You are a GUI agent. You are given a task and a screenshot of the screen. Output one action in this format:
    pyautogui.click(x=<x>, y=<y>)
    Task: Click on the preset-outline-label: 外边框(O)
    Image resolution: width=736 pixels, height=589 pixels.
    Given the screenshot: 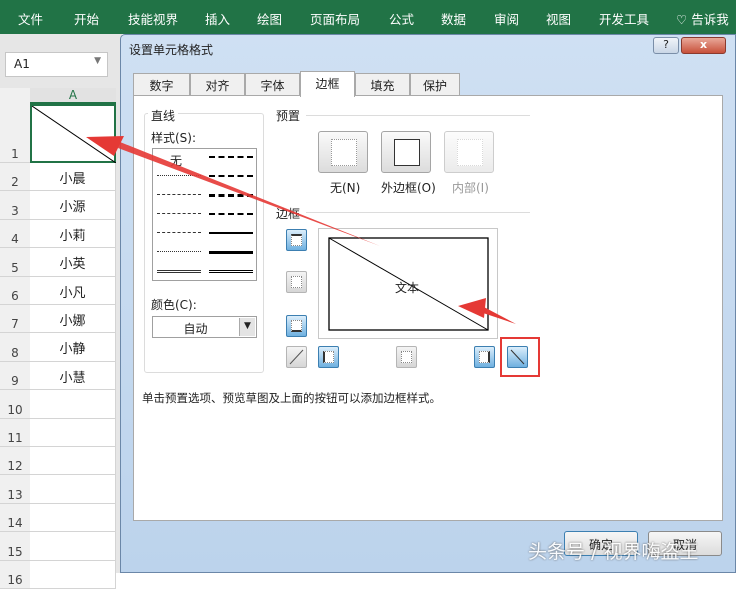 What is the action you would take?
    pyautogui.click(x=408, y=188)
    